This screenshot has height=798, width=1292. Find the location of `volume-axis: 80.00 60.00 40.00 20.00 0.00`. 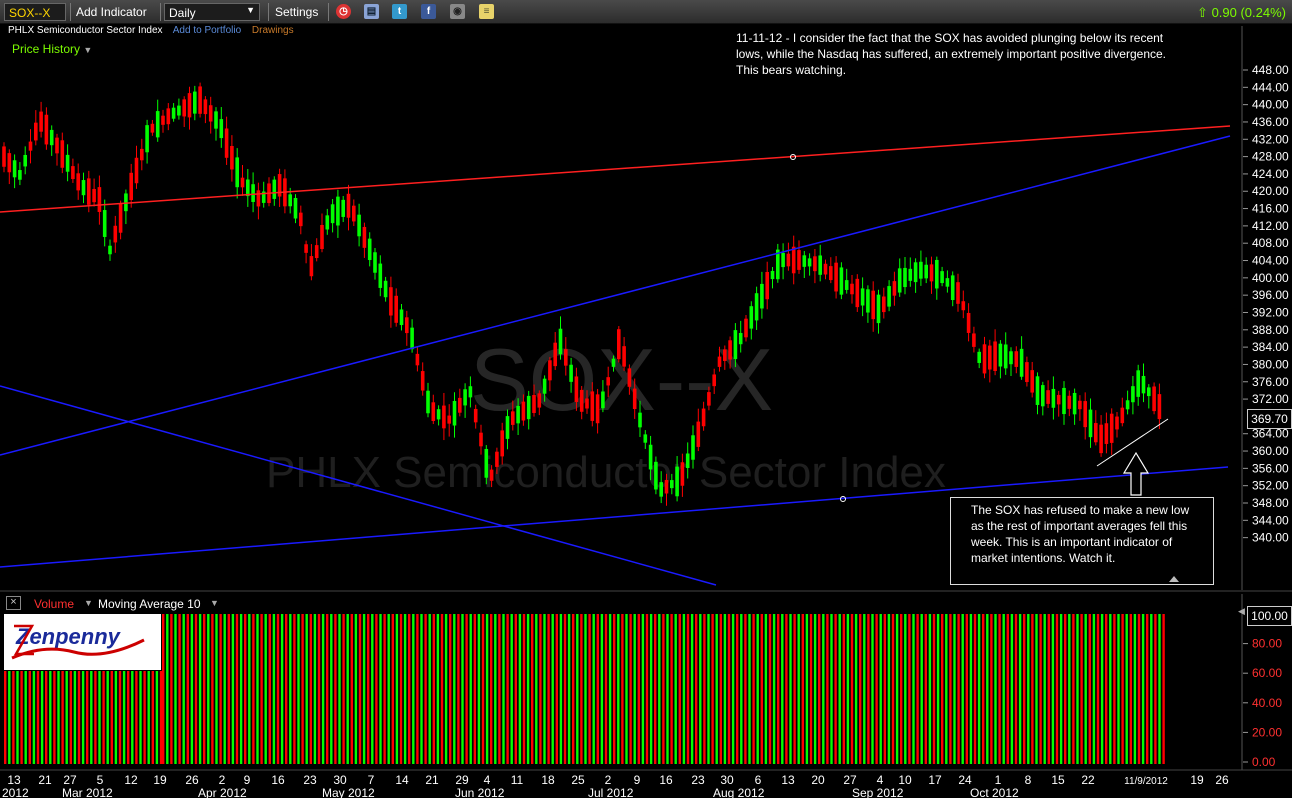

volume-axis: 80.00 60.00 40.00 20.00 0.00 is located at coordinates (1262, 703).